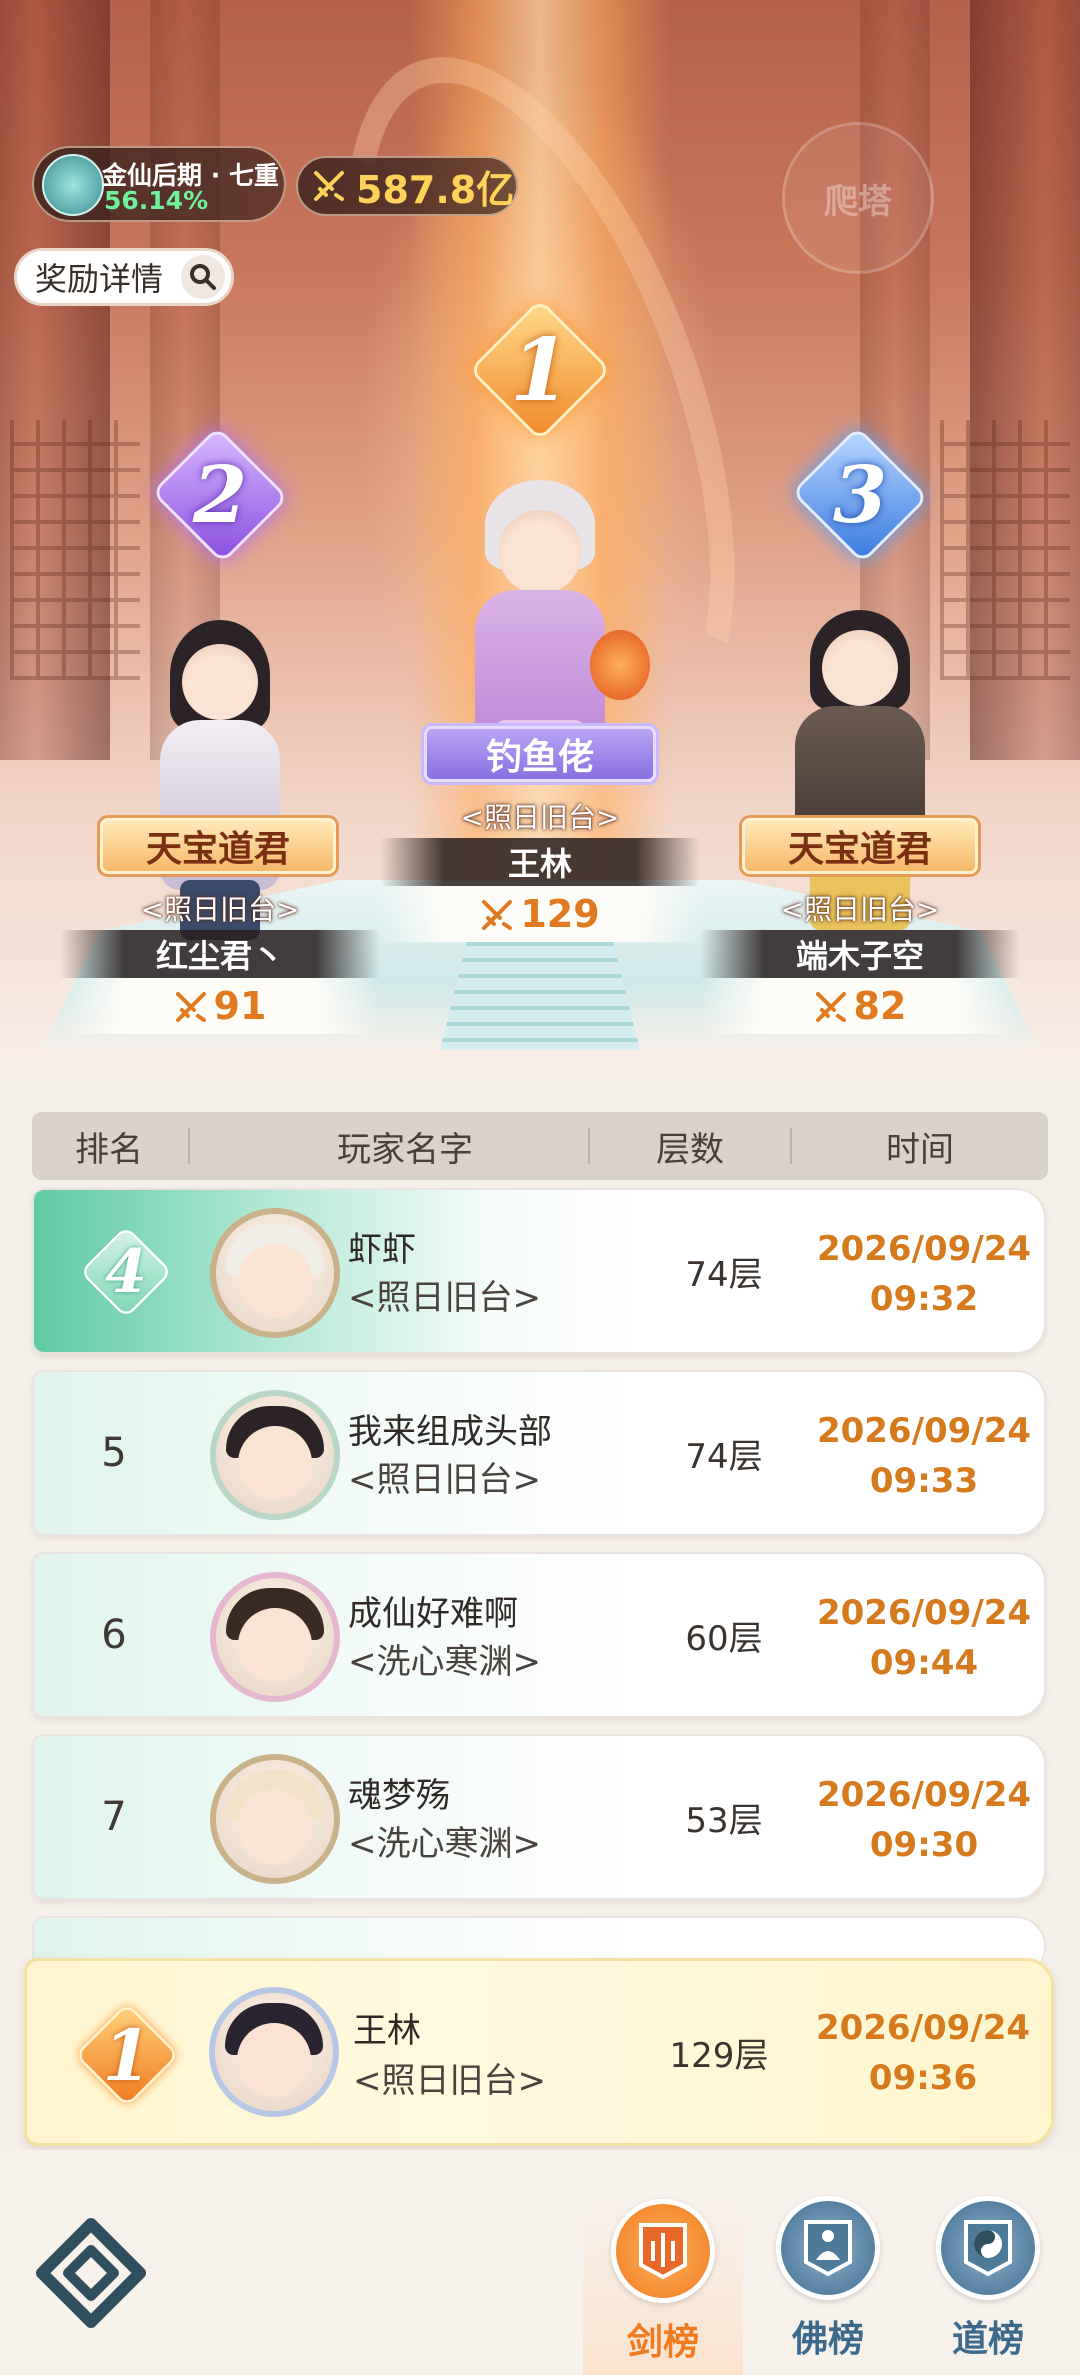 This screenshot has width=1080, height=2375. What do you see at coordinates (828, 2248) in the screenshot?
I see `buddha-banner-icon` at bounding box center [828, 2248].